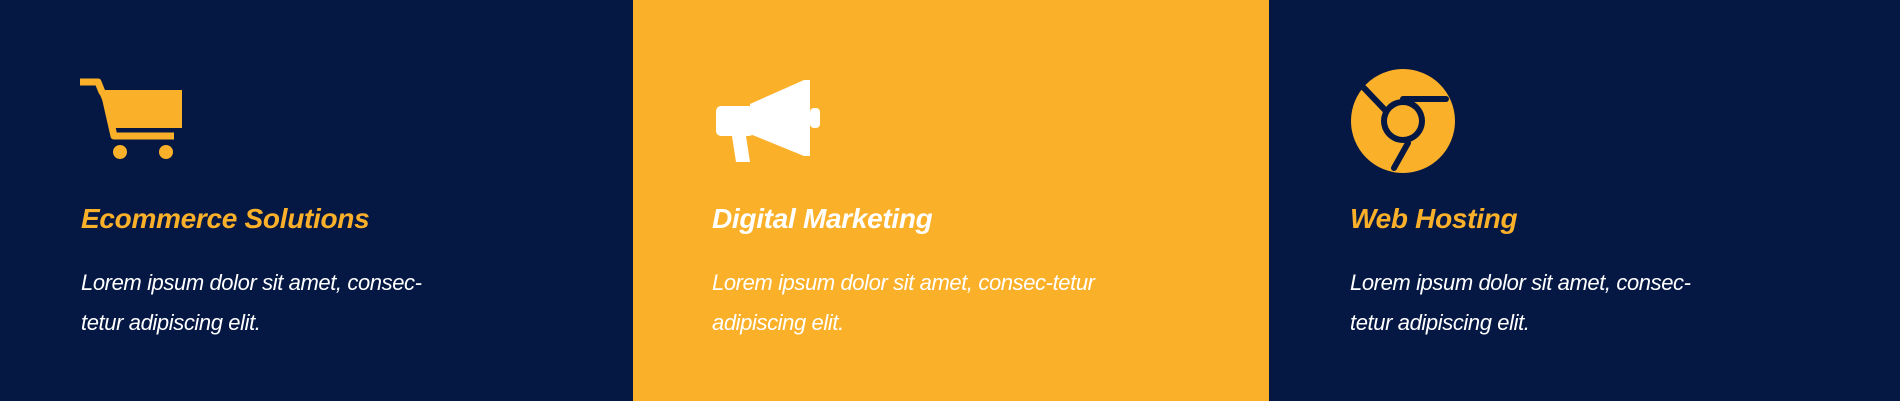 The height and width of the screenshot is (401, 1900). Describe the element at coordinates (822, 218) in the screenshot. I see `service-title: Digital Marketing` at that location.